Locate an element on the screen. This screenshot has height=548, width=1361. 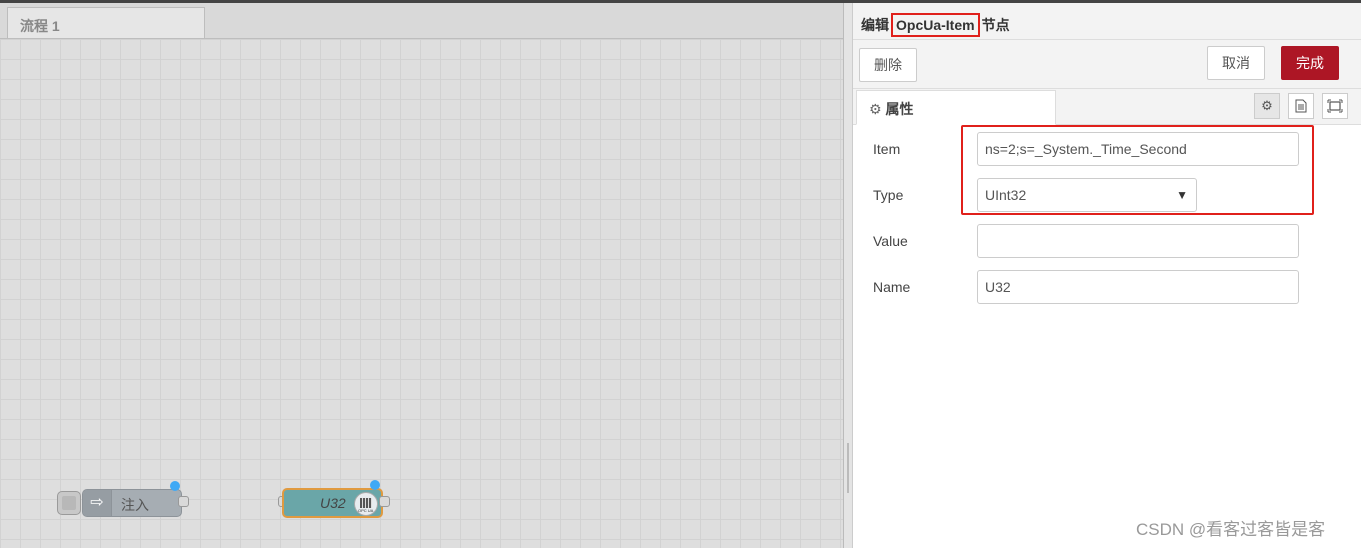
description-tab-button is located at coordinates (1301, 106).